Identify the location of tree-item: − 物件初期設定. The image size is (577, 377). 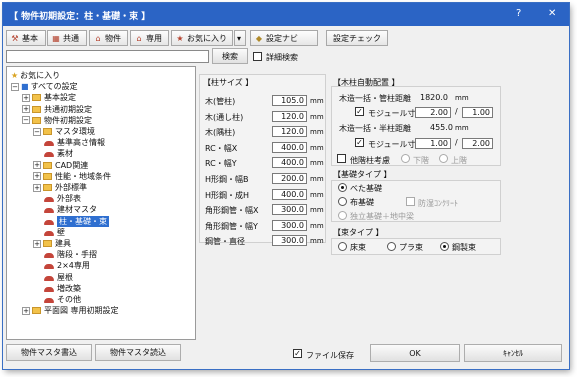
(57, 120).